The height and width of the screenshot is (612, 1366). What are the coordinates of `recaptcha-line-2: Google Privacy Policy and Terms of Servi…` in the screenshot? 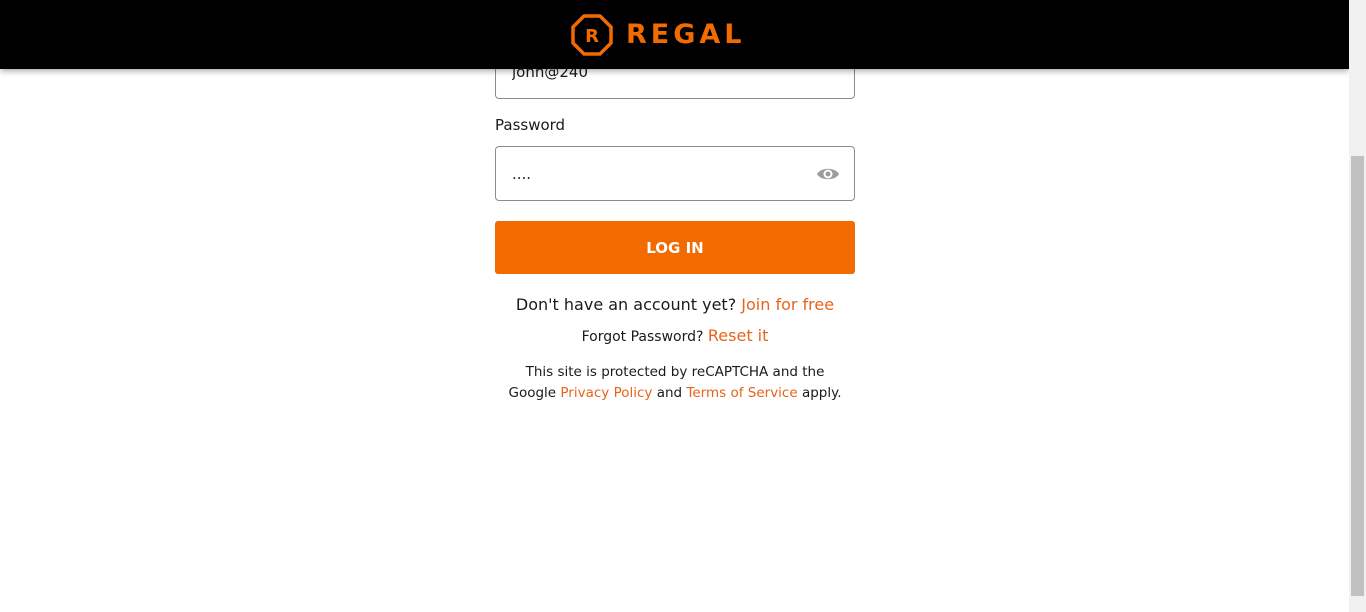 It's located at (675, 393).